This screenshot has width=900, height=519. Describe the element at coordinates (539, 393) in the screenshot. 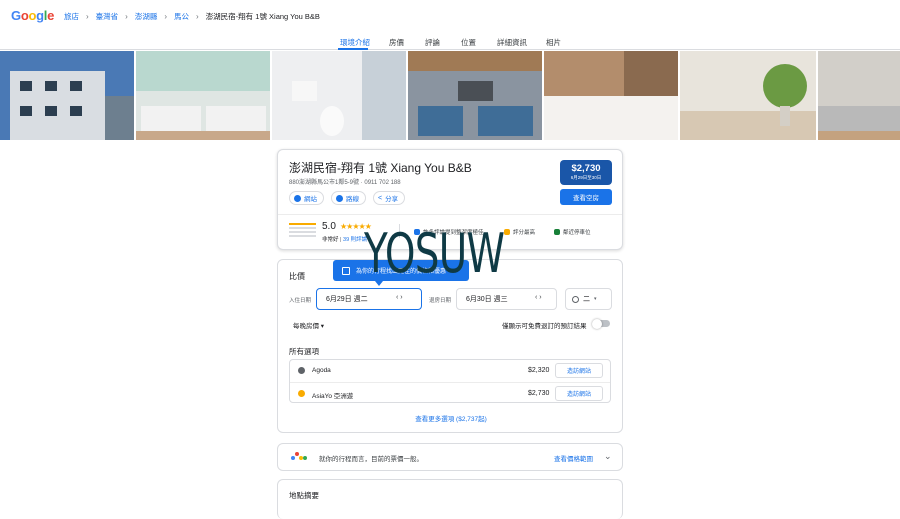

I see `provider-price: $2,730` at that location.